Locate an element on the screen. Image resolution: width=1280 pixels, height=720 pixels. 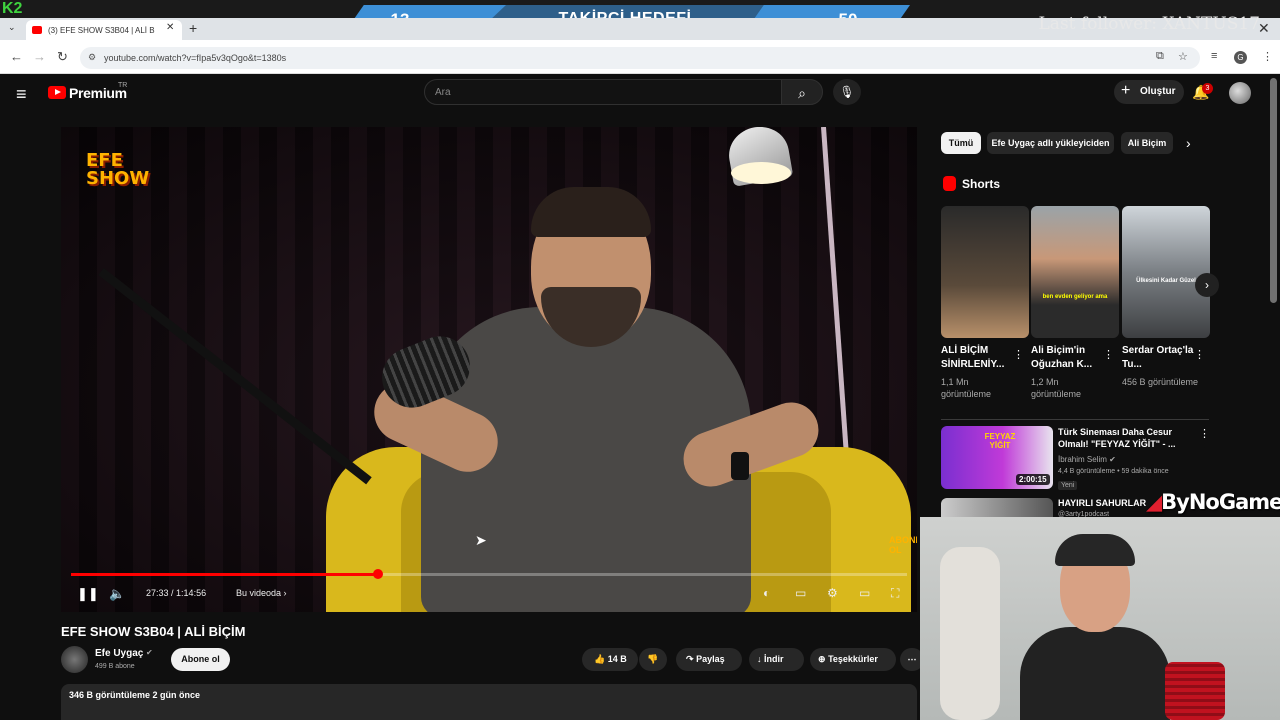
chip-from-uploader: Efe Uygaç adlı yükleyiciden is located at coordinates (1050, 143).